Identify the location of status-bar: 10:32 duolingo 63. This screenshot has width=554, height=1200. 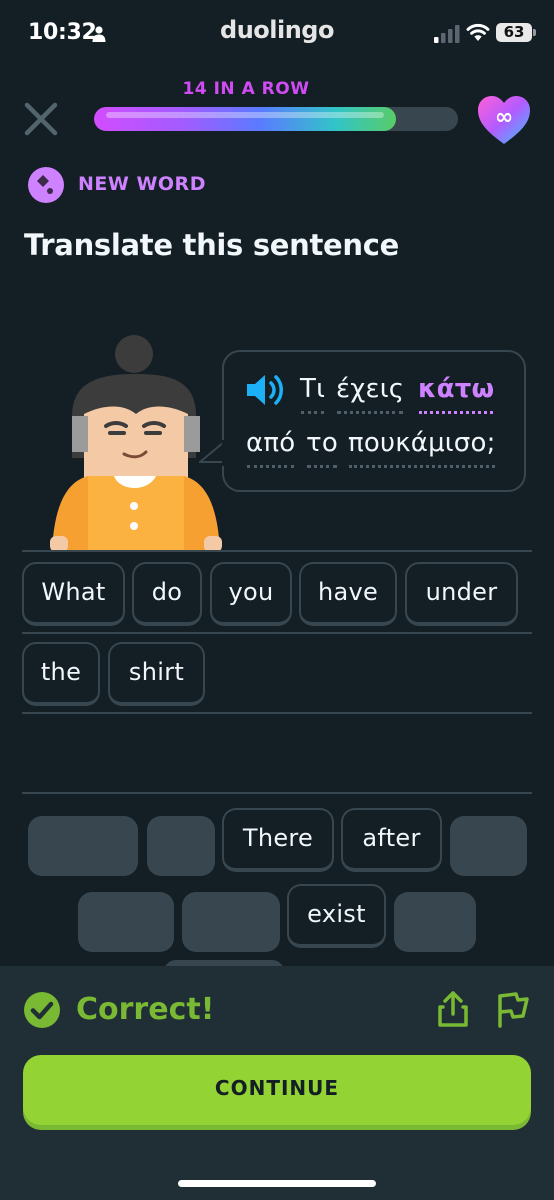
(277, 34).